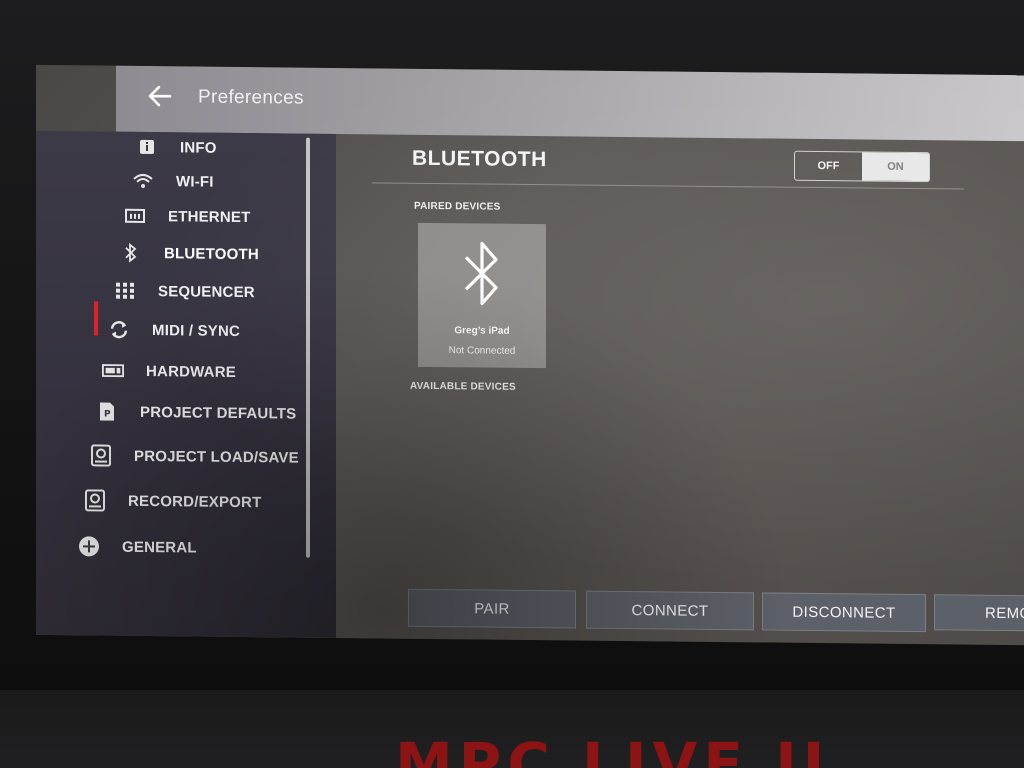  I want to click on sidebar-item-label: MIDI / SYNC, so click(196, 330).